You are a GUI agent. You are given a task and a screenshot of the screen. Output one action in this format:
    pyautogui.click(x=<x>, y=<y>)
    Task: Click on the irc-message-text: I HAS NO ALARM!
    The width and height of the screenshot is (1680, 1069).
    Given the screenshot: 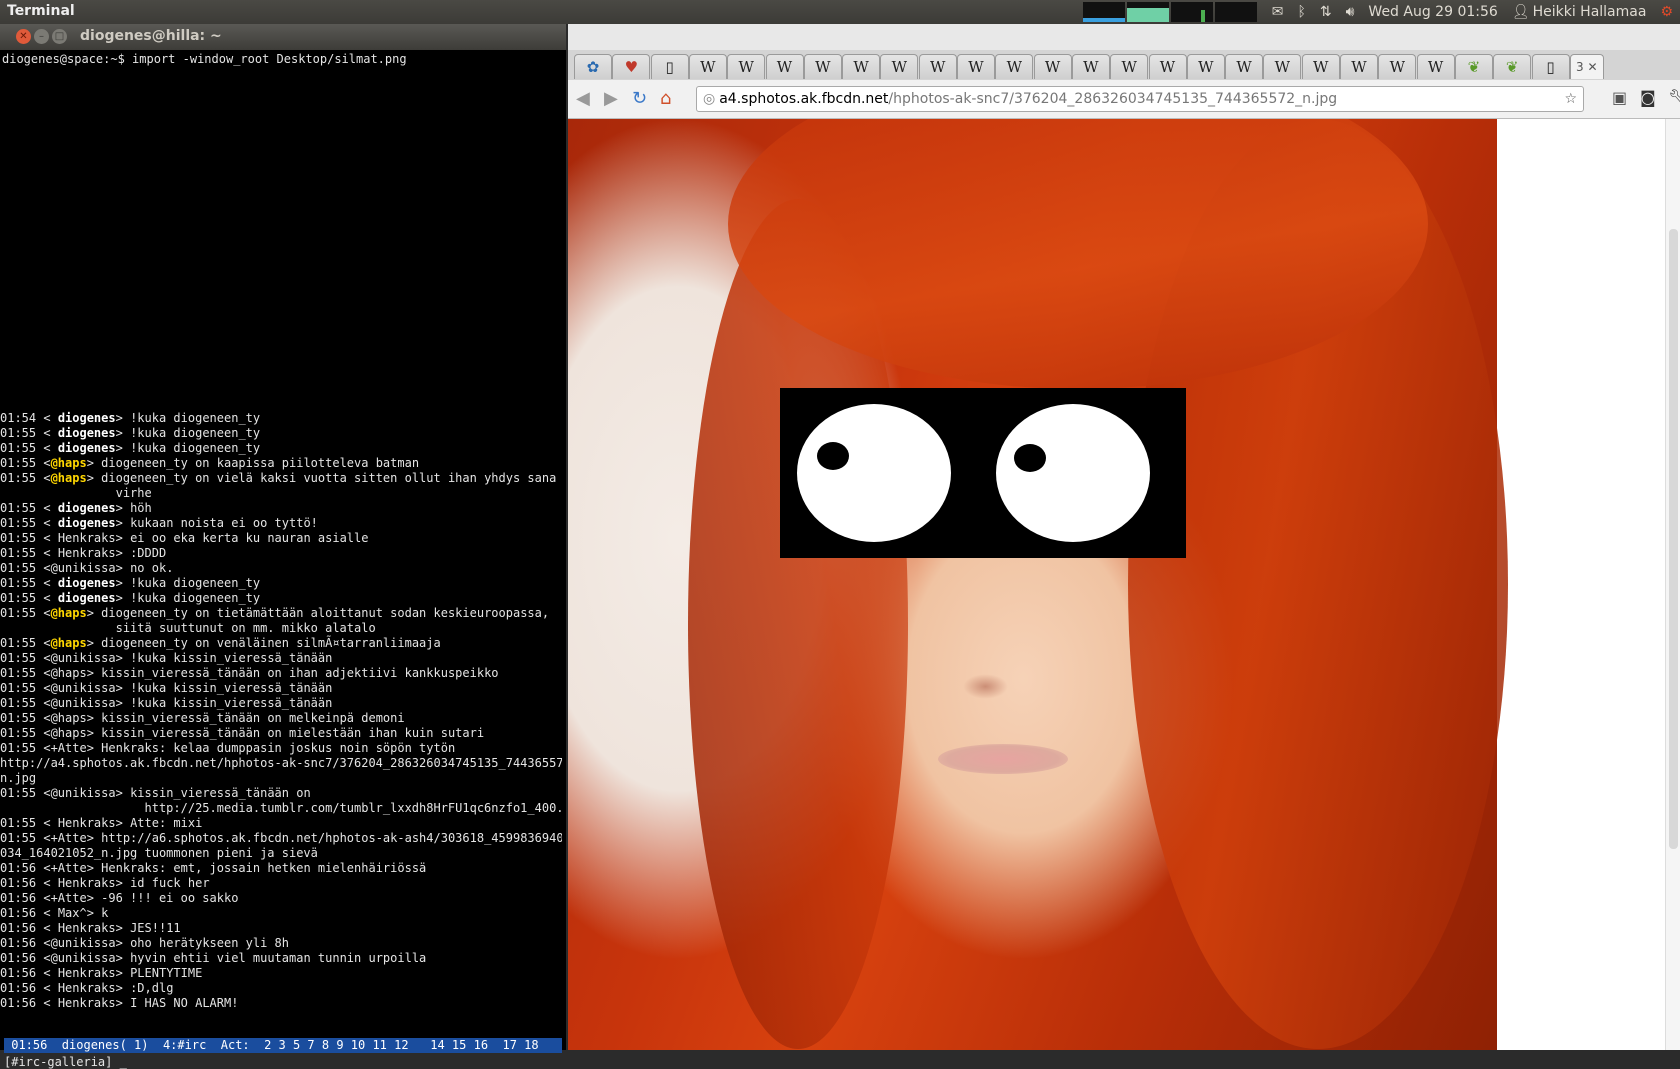 What is the action you would take?
    pyautogui.click(x=180, y=1003)
    